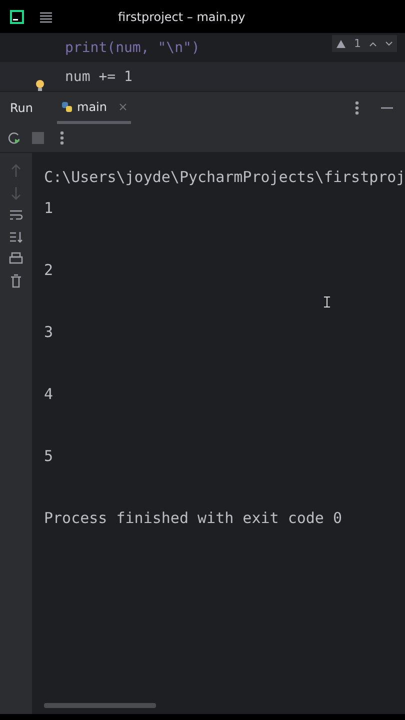 This screenshot has width=405, height=720. I want to click on console-output: 4, so click(48, 394).